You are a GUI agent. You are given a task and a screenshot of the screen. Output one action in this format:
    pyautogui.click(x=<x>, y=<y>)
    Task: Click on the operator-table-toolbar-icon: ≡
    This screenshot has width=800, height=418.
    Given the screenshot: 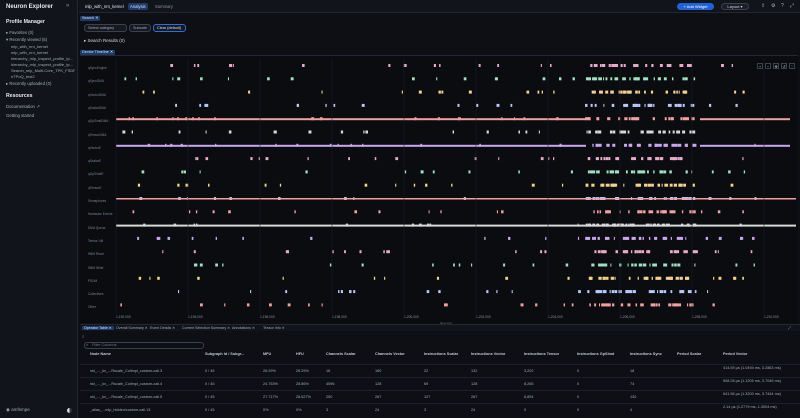 What is the action you would take?
    pyautogui.click(x=83, y=336)
    